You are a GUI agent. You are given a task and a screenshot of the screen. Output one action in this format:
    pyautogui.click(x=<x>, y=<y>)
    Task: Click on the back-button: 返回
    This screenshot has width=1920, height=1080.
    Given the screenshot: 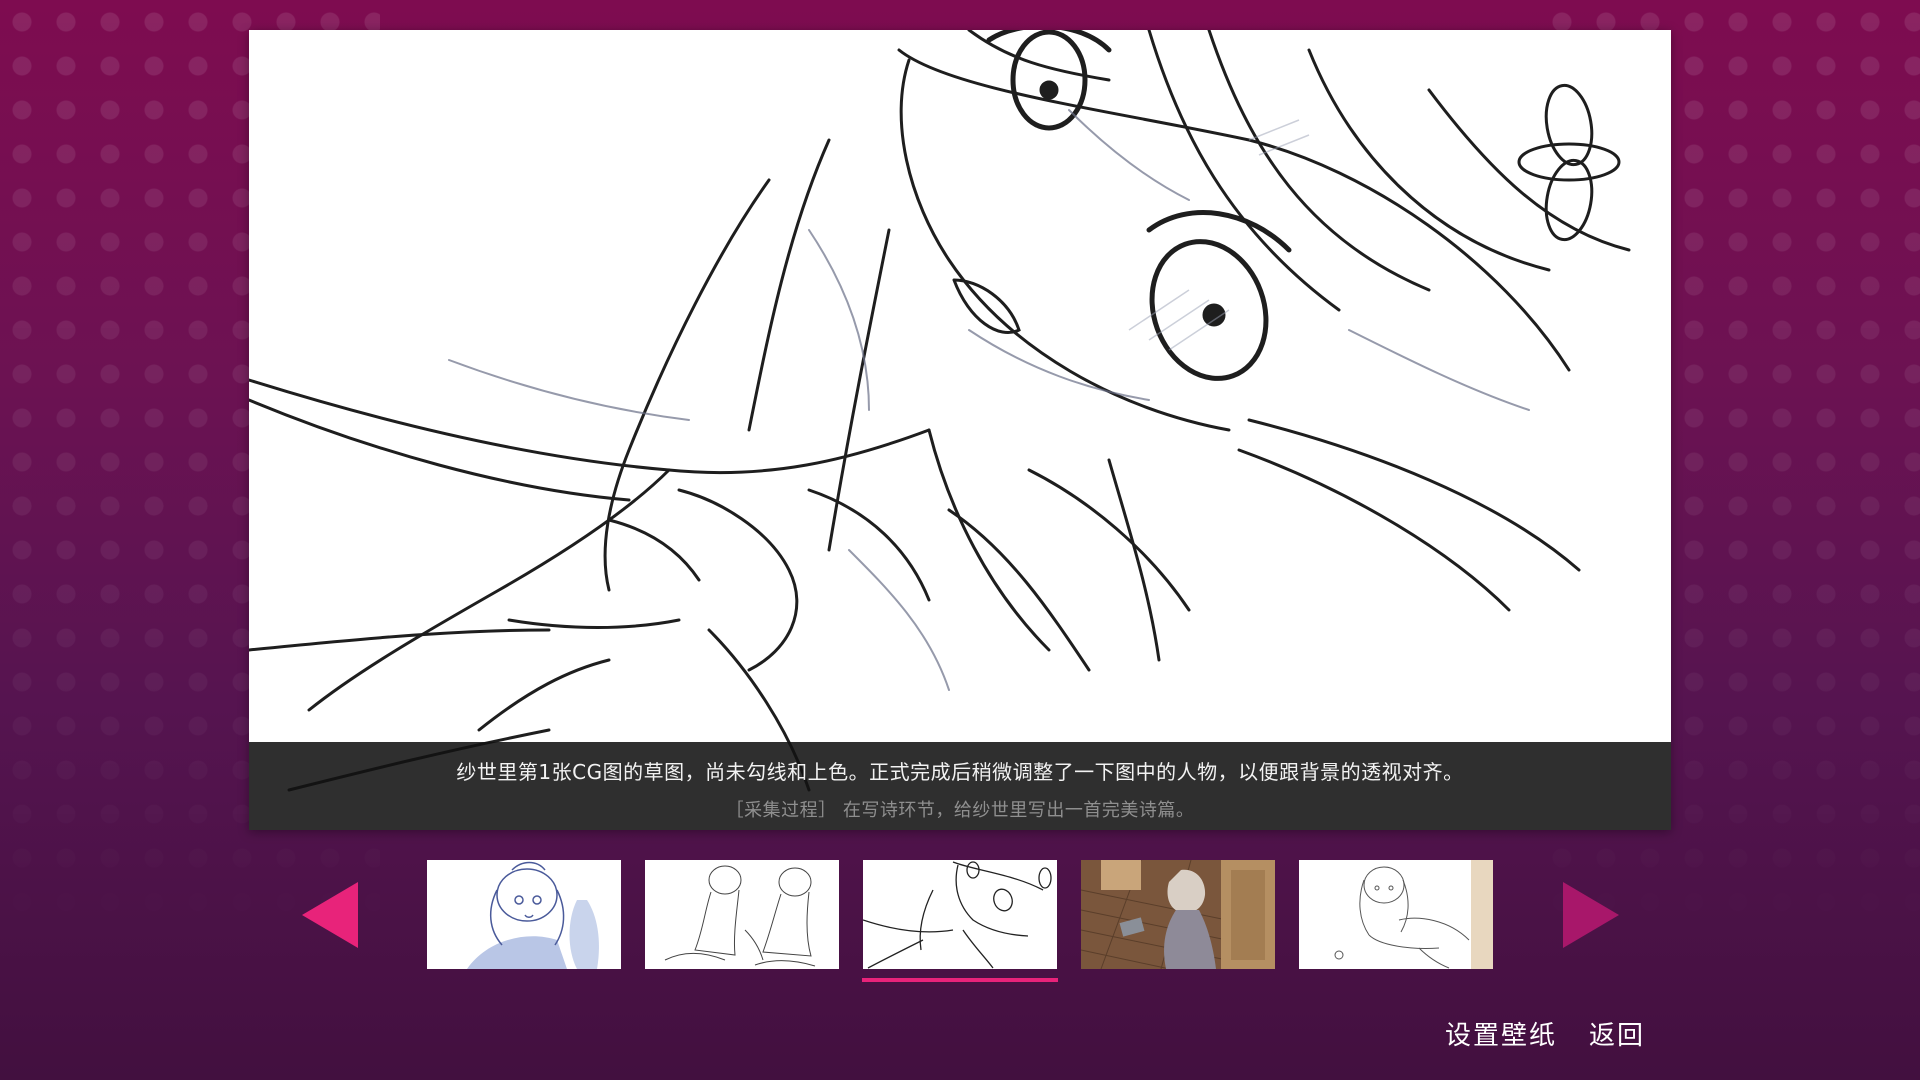 What is the action you would take?
    pyautogui.click(x=1617, y=1033)
    